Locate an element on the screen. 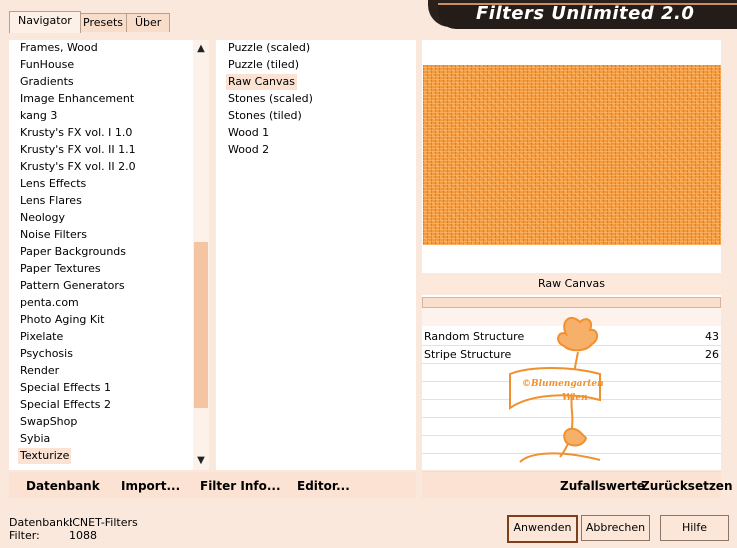 This screenshot has width=737, height=548. watermark-text: Wien is located at coordinates (575, 398).